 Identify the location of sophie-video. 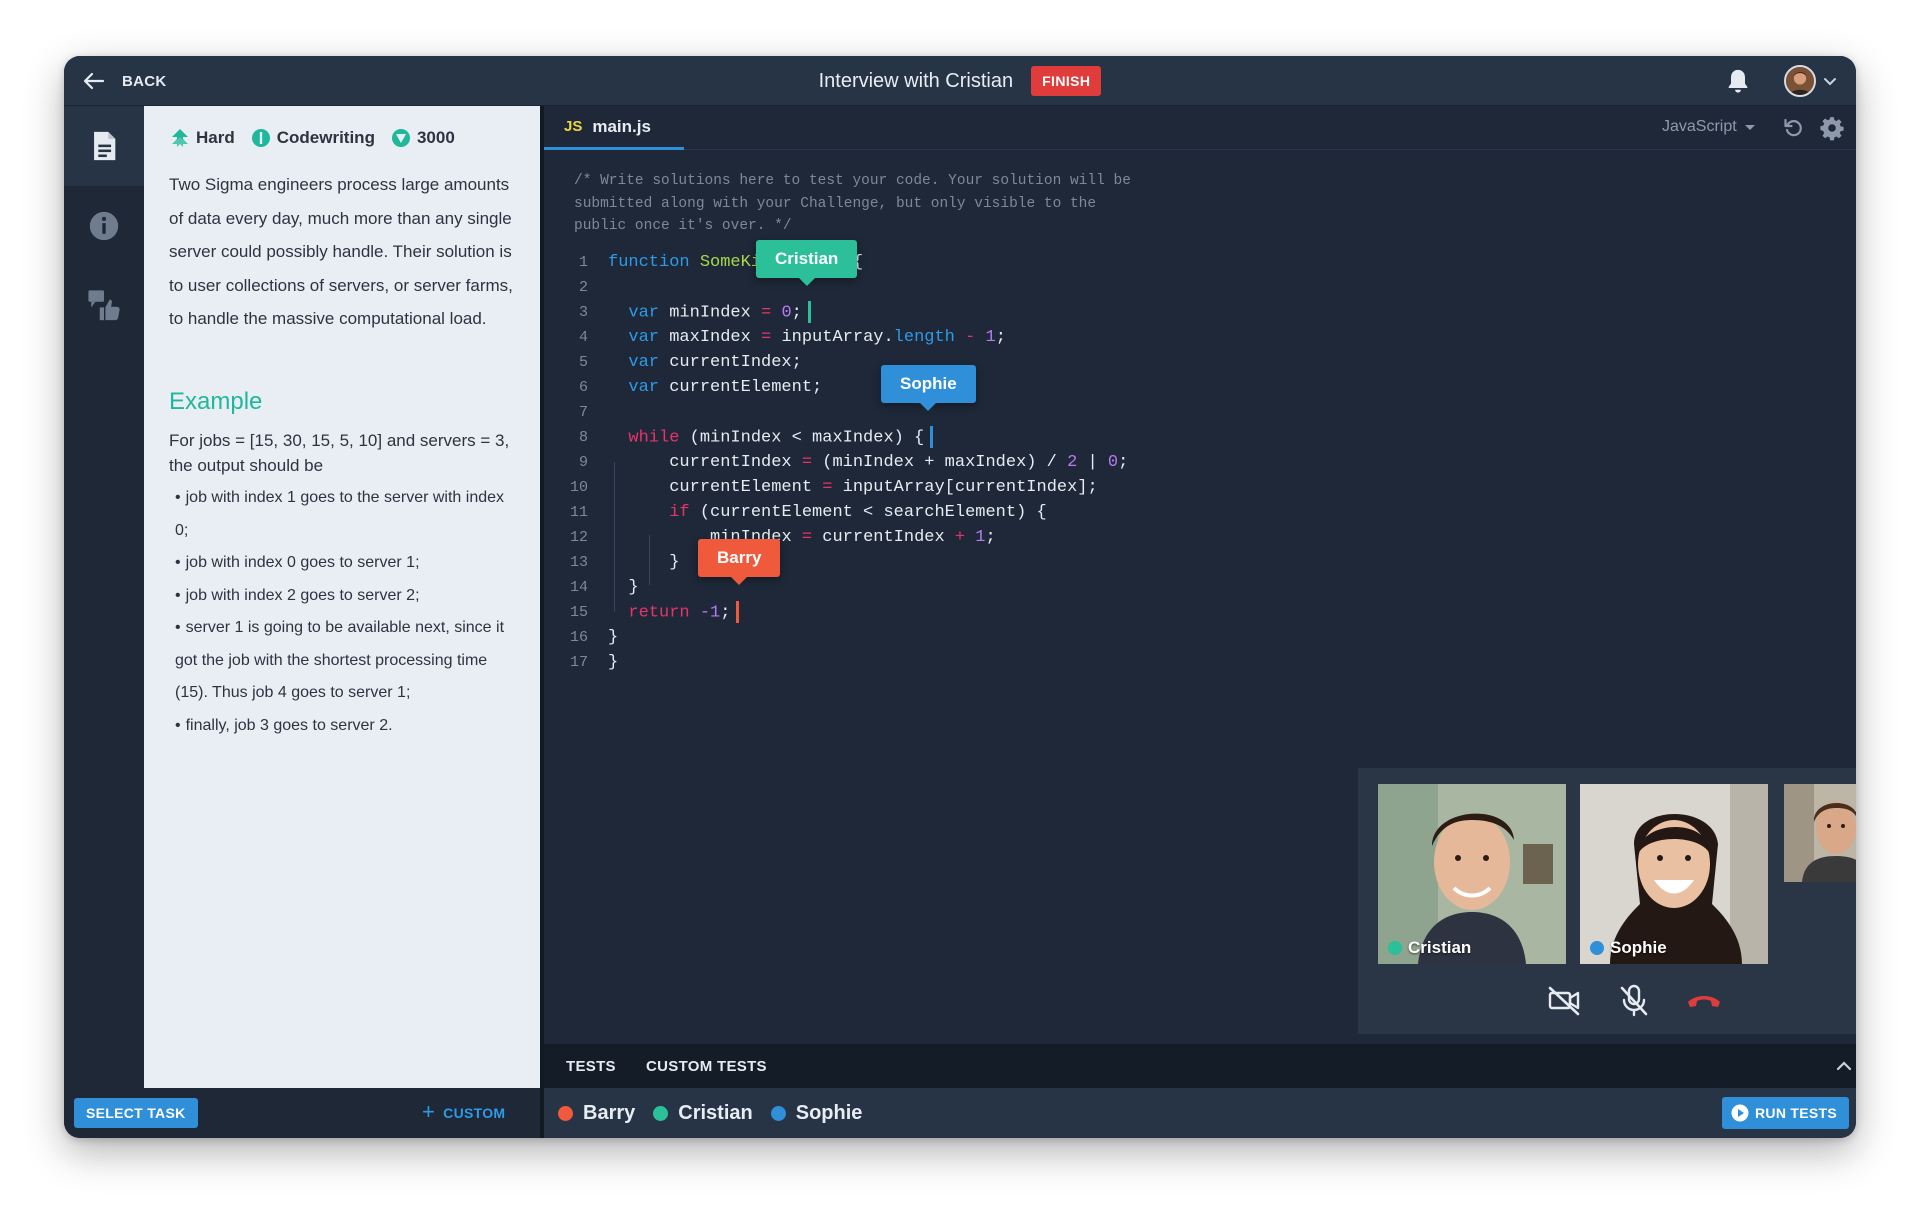
(1674, 874).